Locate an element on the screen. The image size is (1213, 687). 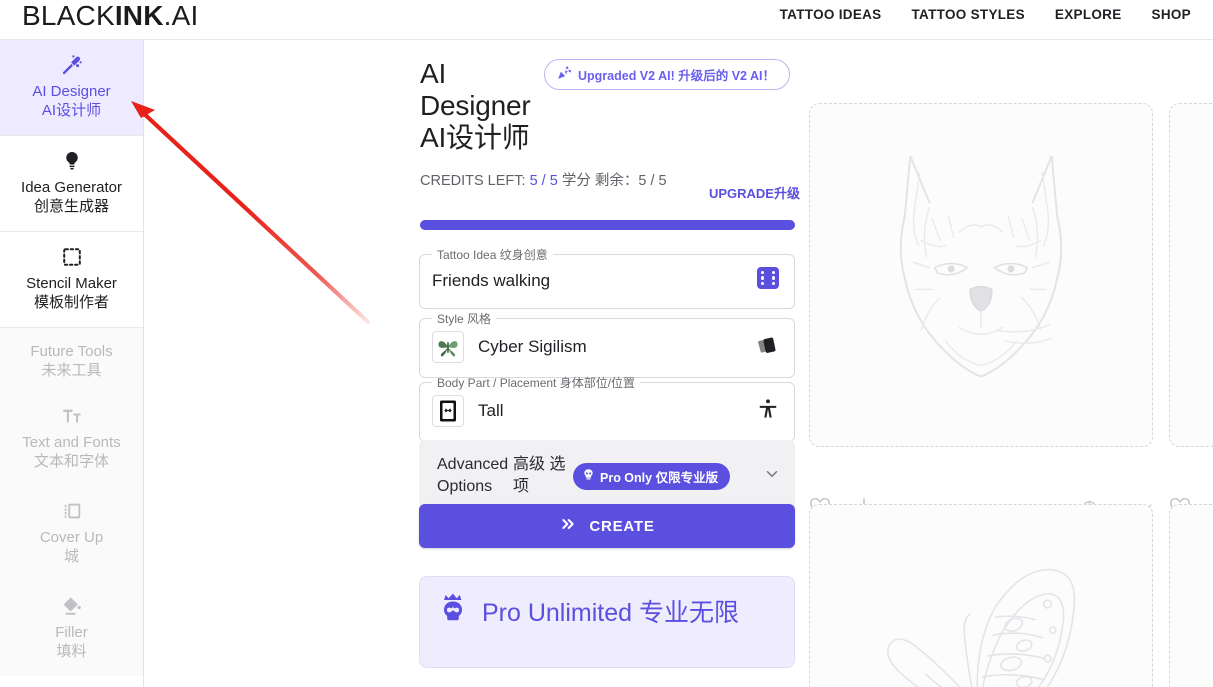
advanced-options-label-zh: 高级 选项 is located at coordinates (539, 475).